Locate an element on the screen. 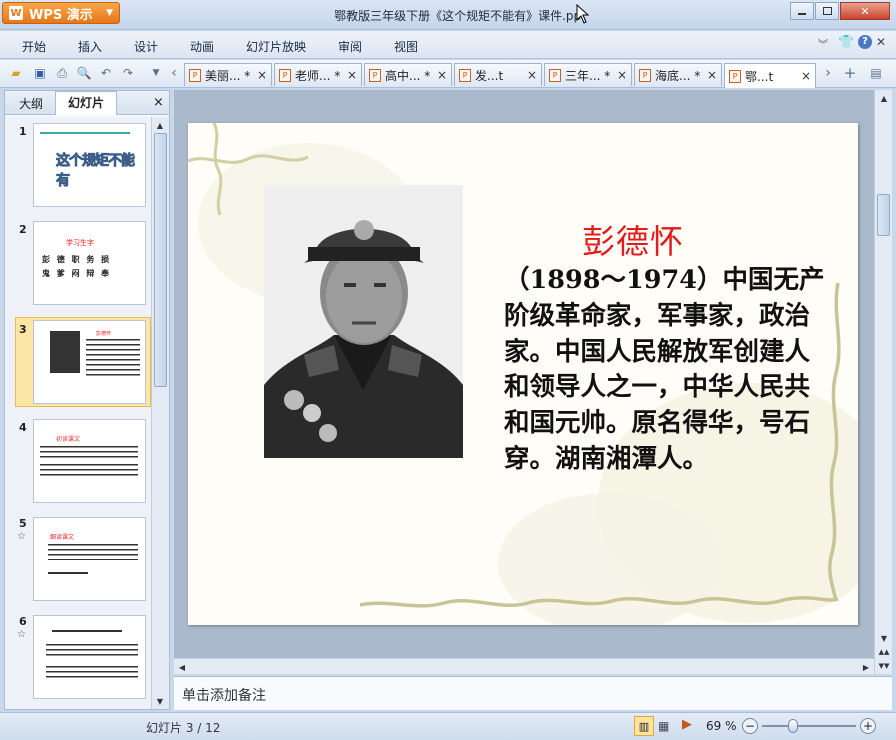 This screenshot has height=740, width=896. slide-thumbnail-4: 初读课文 is located at coordinates (89, 461).